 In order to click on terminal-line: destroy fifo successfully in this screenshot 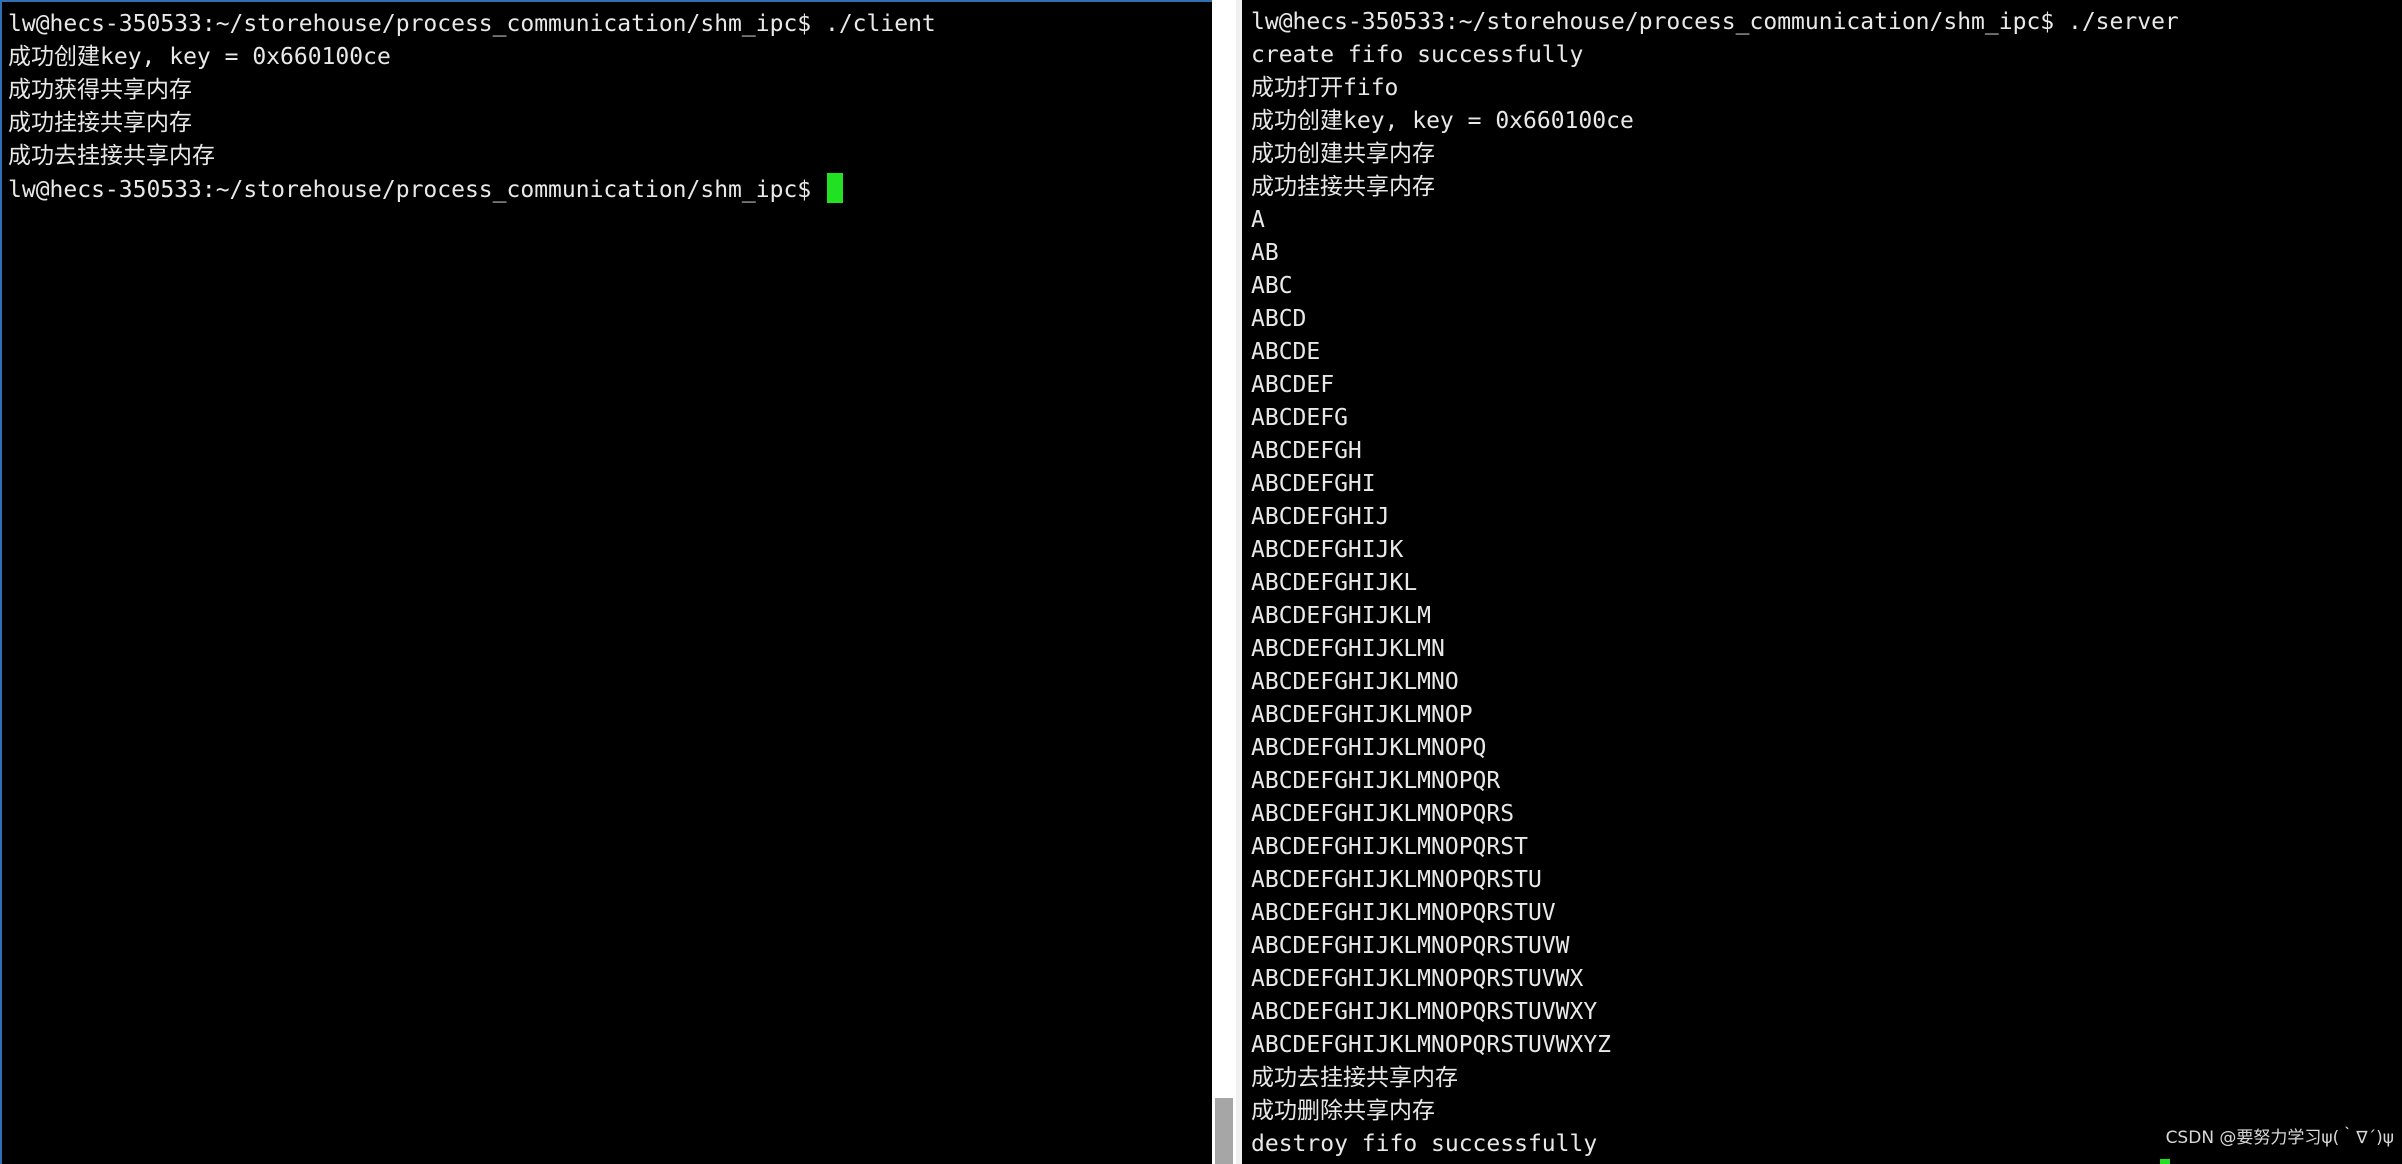, I will do `click(1424, 1144)`.